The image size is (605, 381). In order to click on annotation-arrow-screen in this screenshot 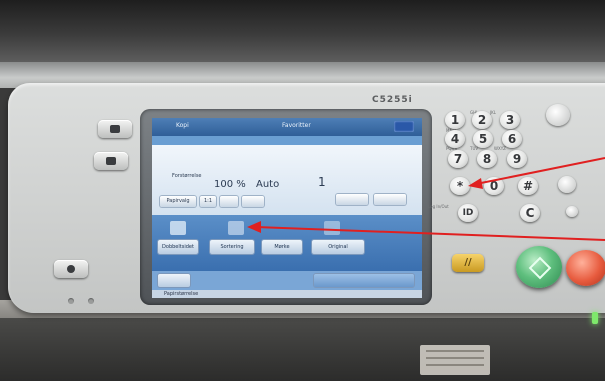, I will do `click(426, 231)`.